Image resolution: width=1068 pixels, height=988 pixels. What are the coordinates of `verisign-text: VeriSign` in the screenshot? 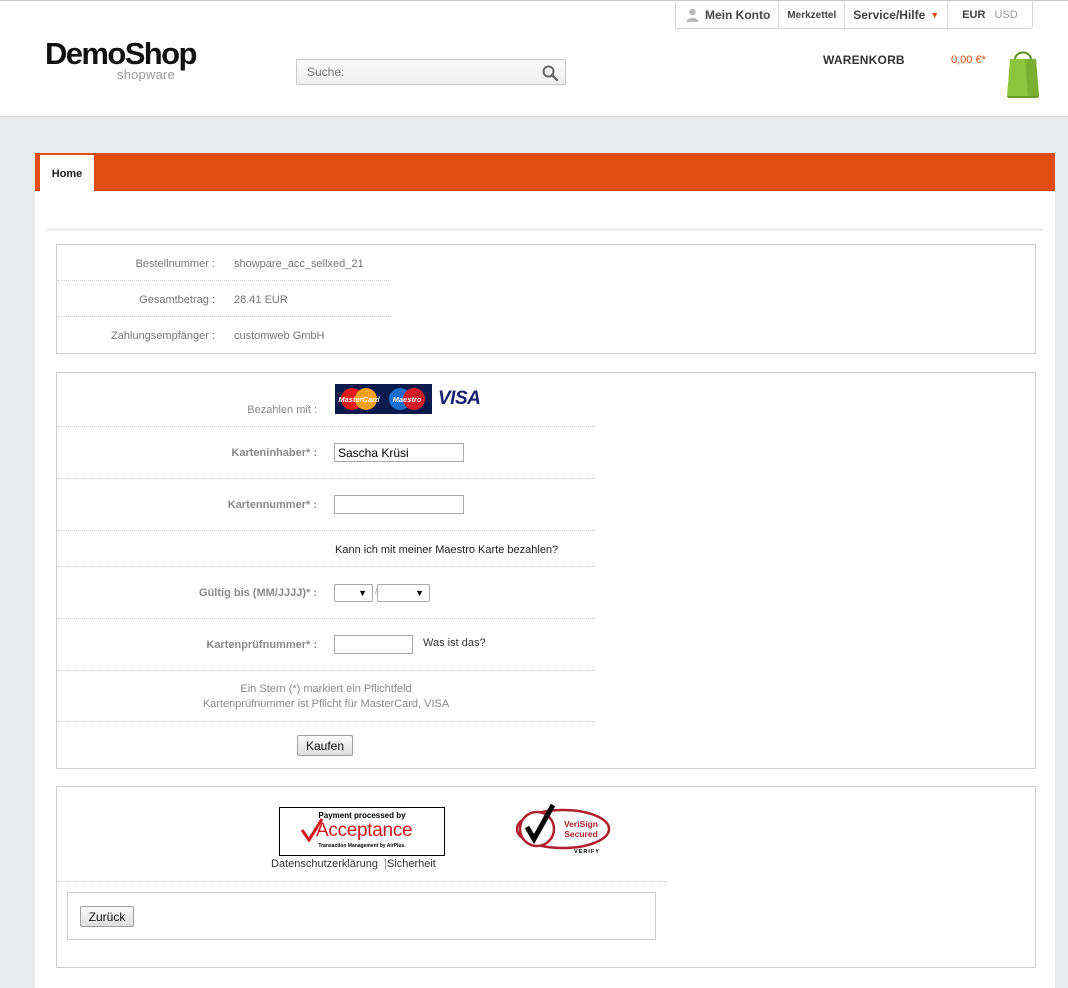 It's located at (581, 824).